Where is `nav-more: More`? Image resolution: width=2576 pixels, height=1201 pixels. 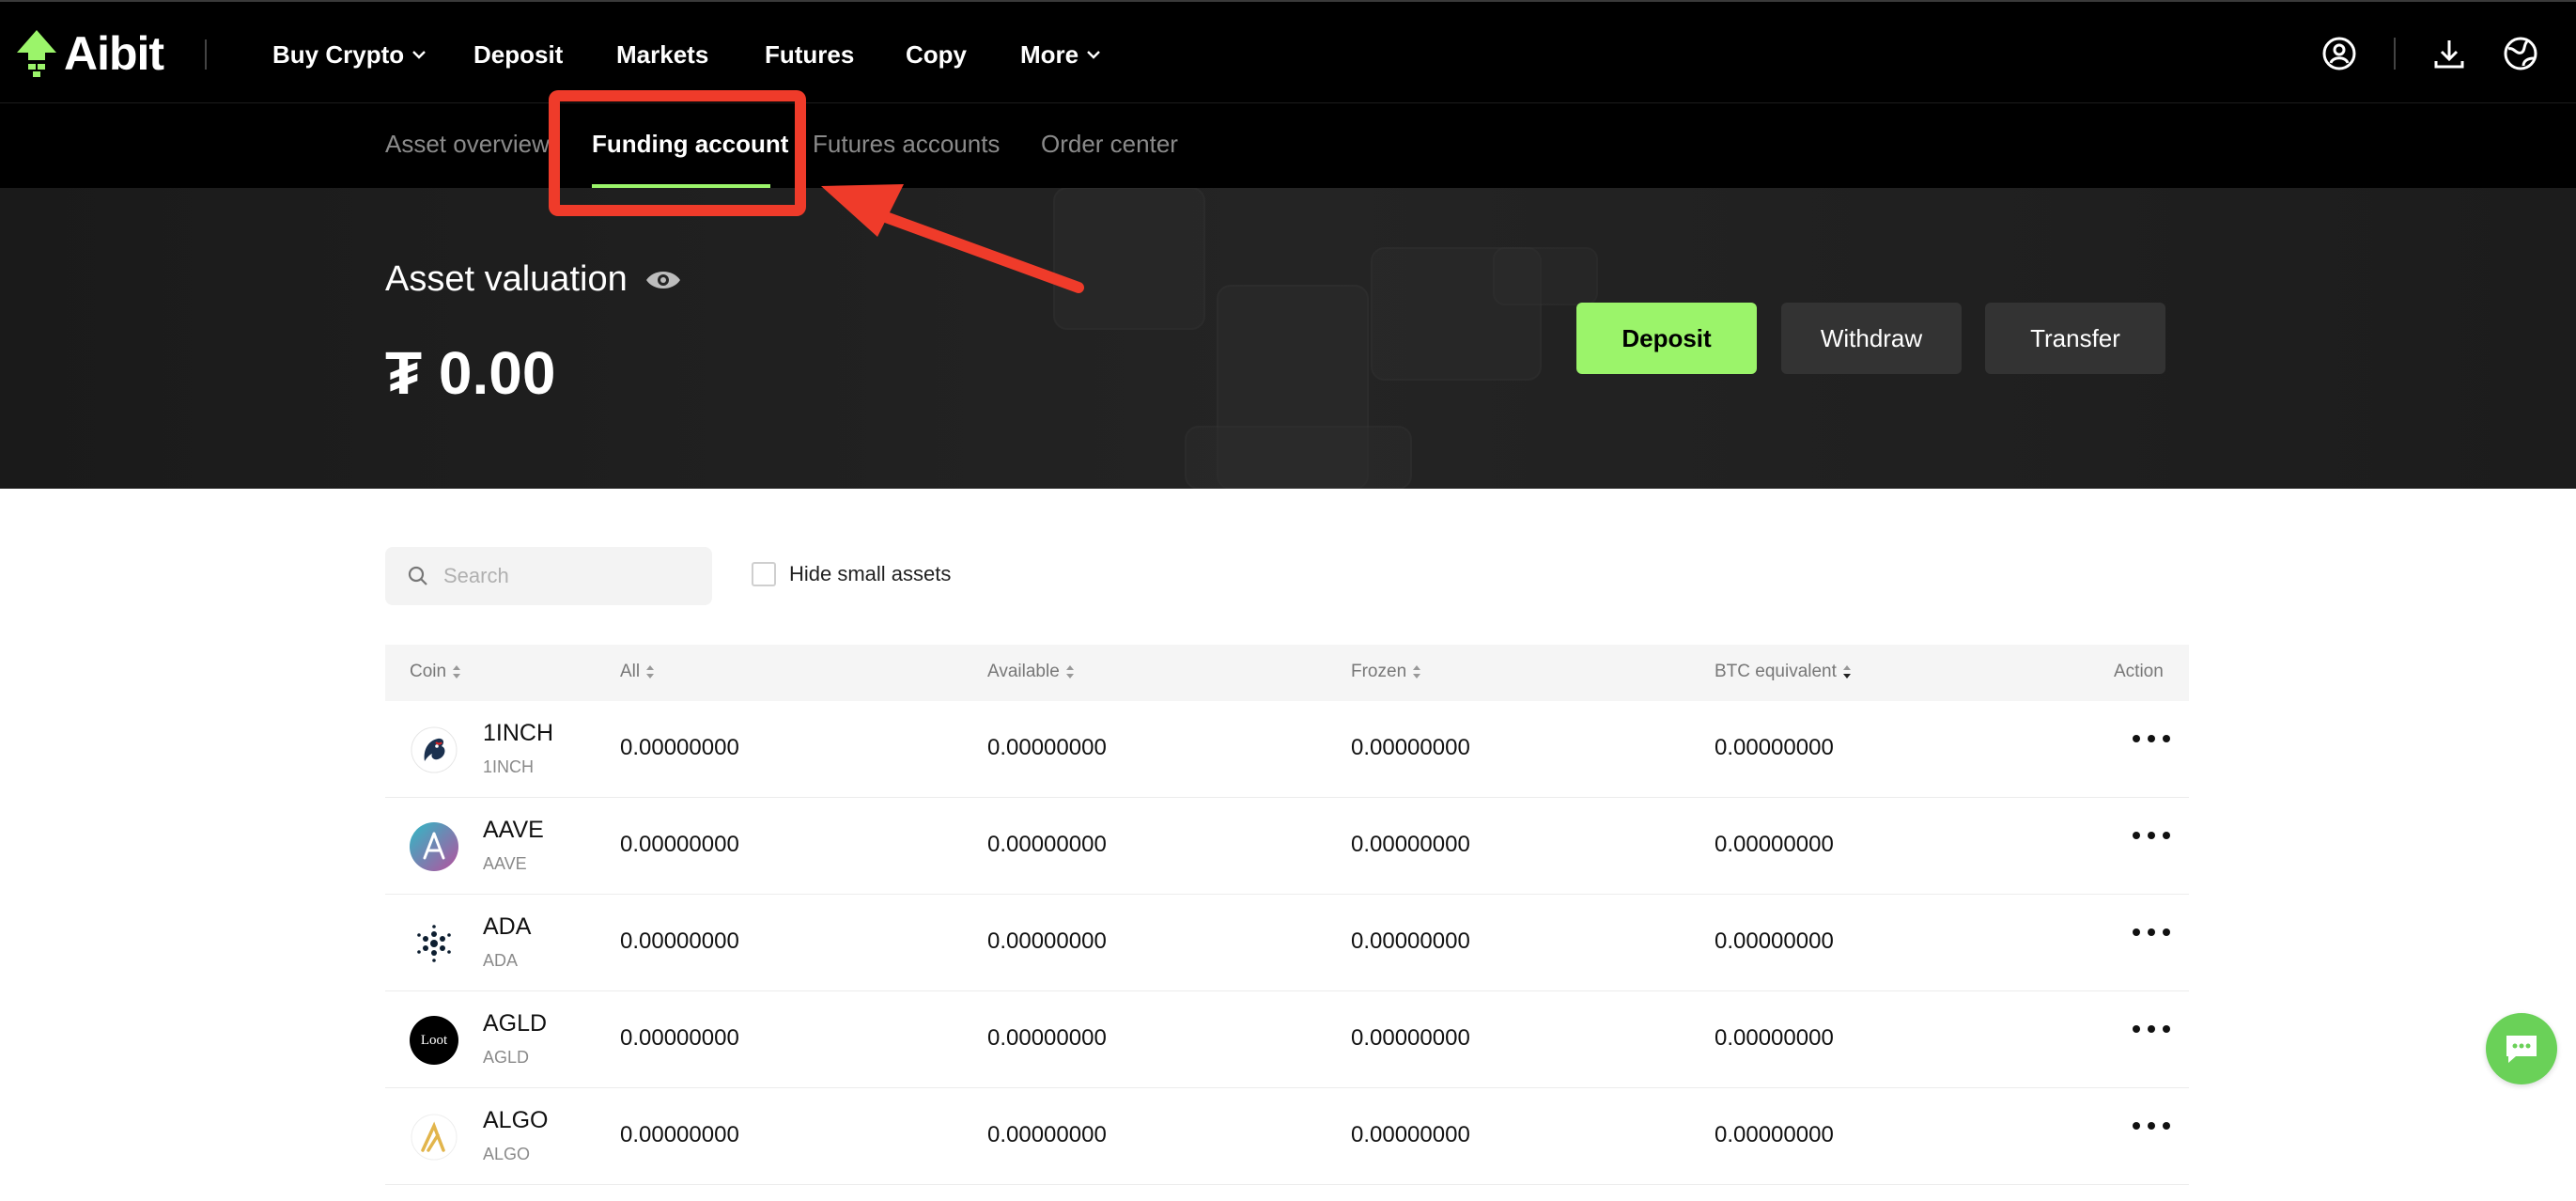 nav-more: More is located at coordinates (1060, 54).